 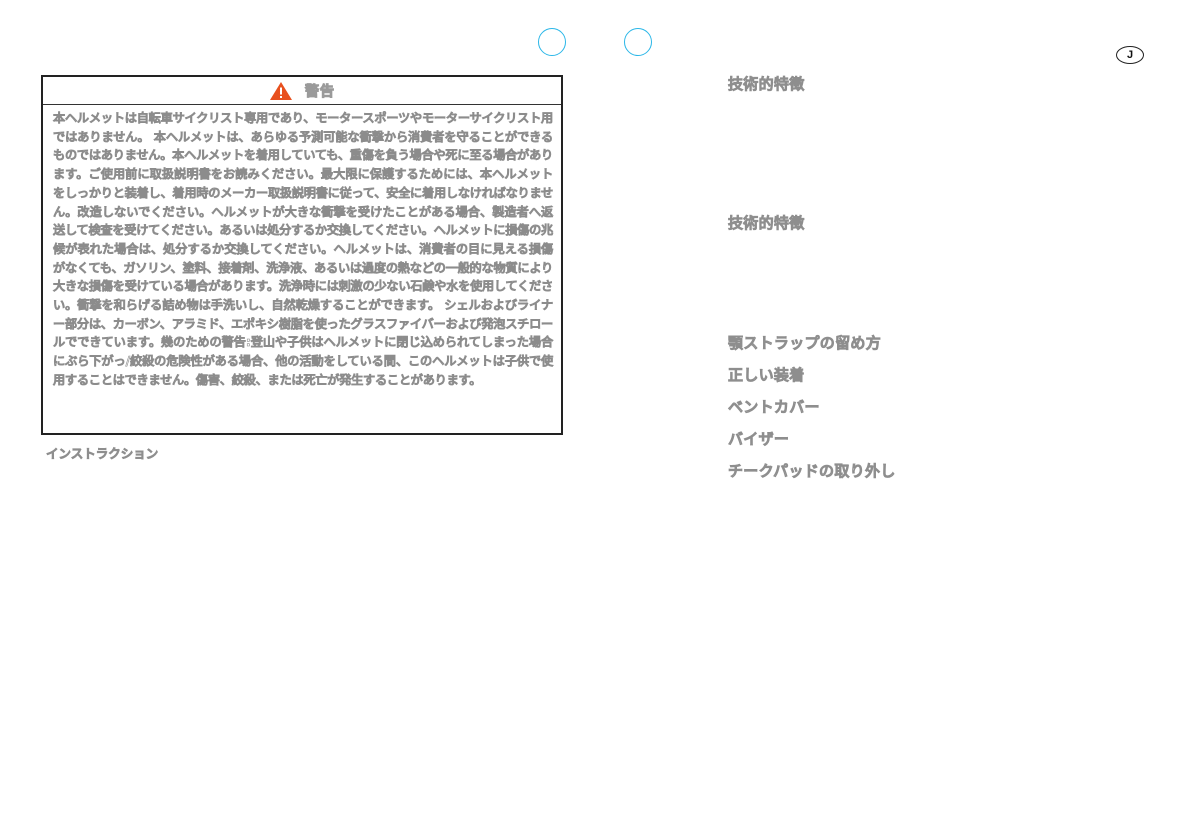 I want to click on instructions-label: インストラクション, so click(x=102, y=454).